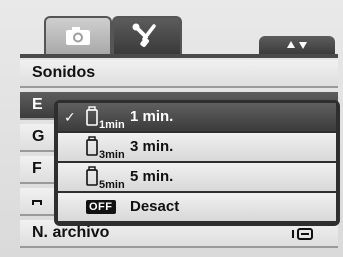 Image resolution: width=343 pixels, height=257 pixels. I want to click on option-label: Desact, so click(155, 206).